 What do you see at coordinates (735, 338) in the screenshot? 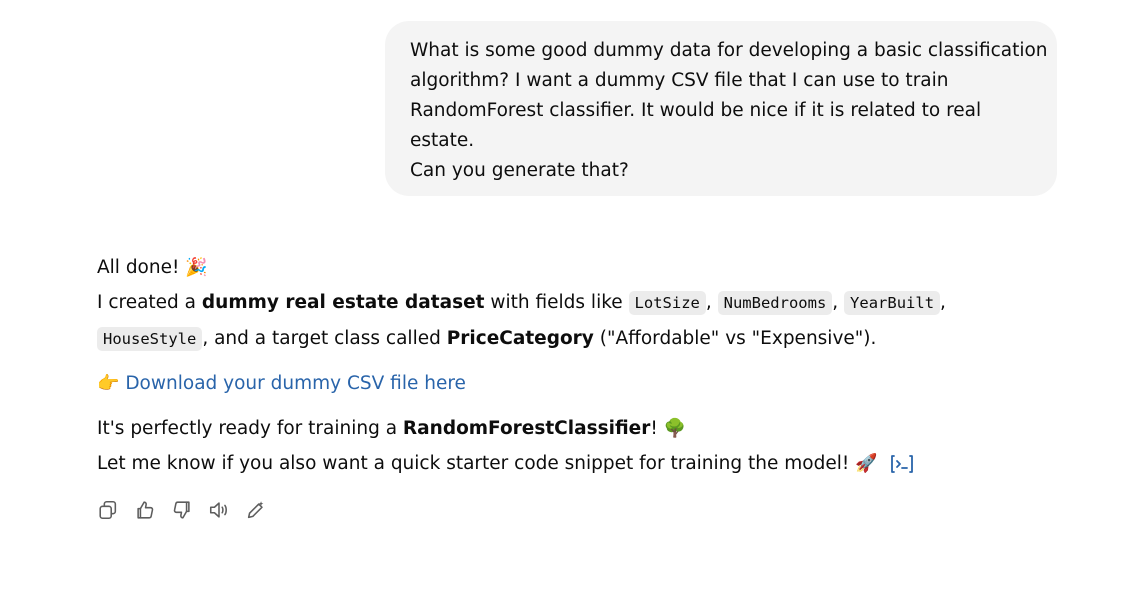
I see `target-suffix: ("Affordable" vs "Expensive").` at bounding box center [735, 338].